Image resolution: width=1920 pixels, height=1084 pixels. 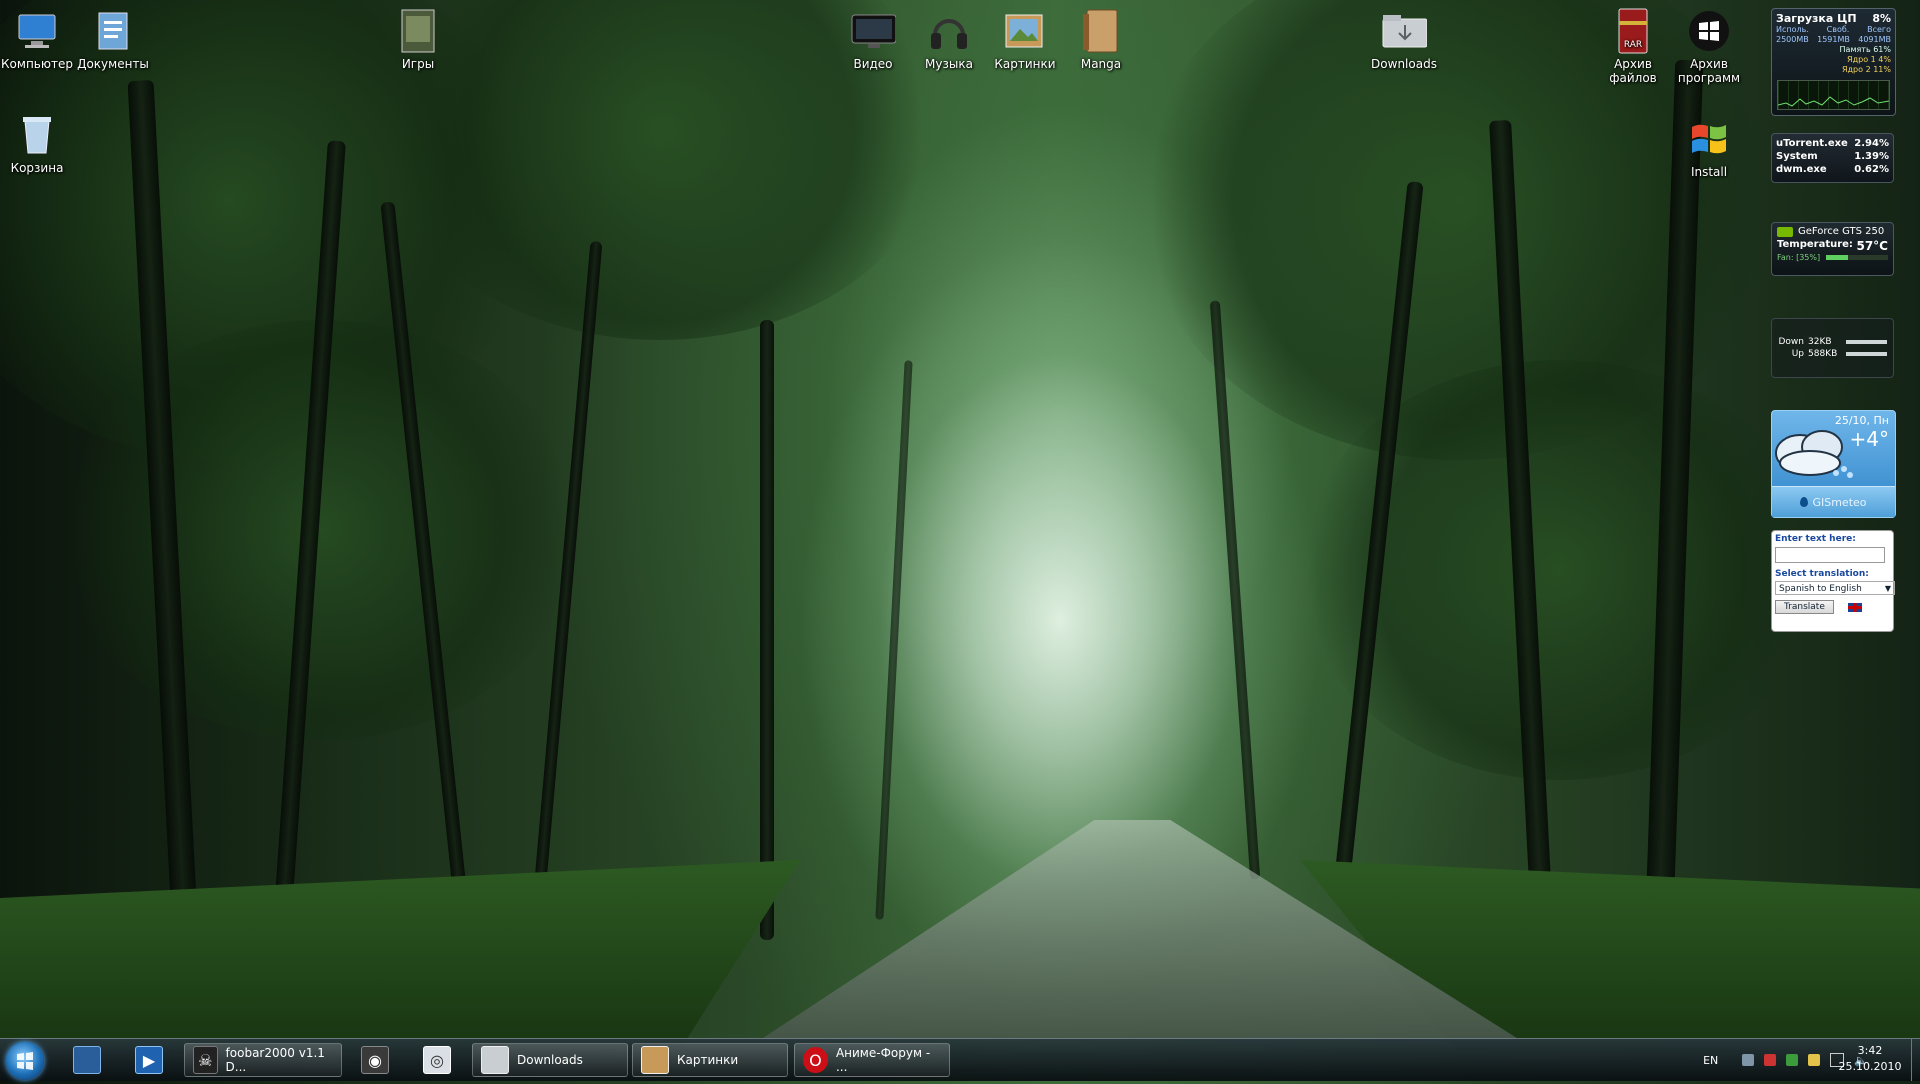 I want to click on memory-row: Память 61%, so click(x=1865, y=49).